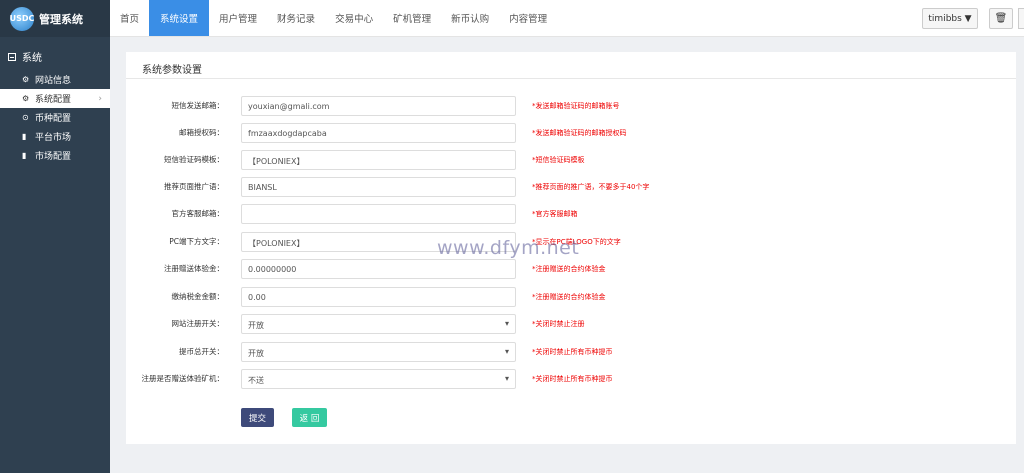 This screenshot has height=473, width=1024. What do you see at coordinates (201, 351) in the screenshot?
I see `field-label: 提币总开关：` at bounding box center [201, 351].